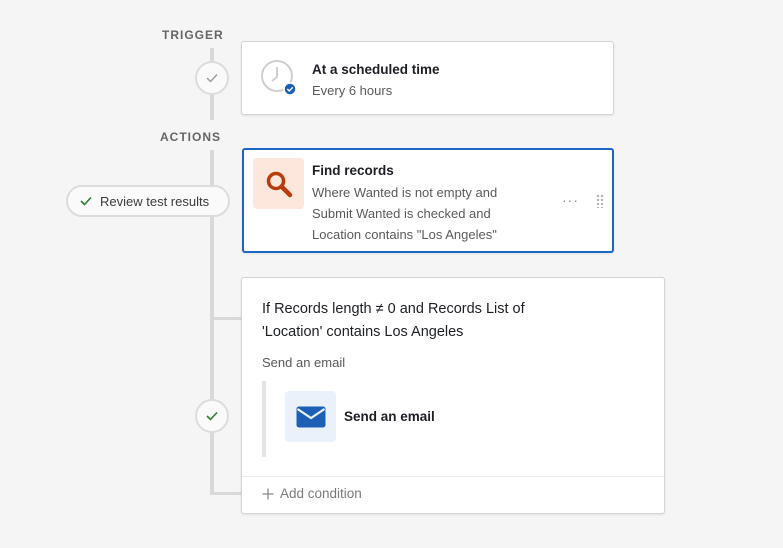  What do you see at coordinates (193, 35) in the screenshot?
I see `trigger-section-label: TRIGGER` at bounding box center [193, 35].